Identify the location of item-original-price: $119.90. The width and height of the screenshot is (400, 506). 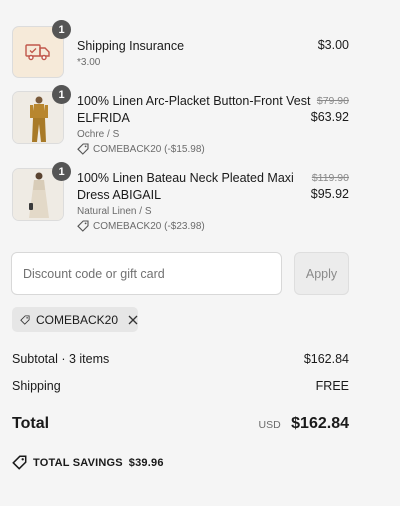
(330, 178).